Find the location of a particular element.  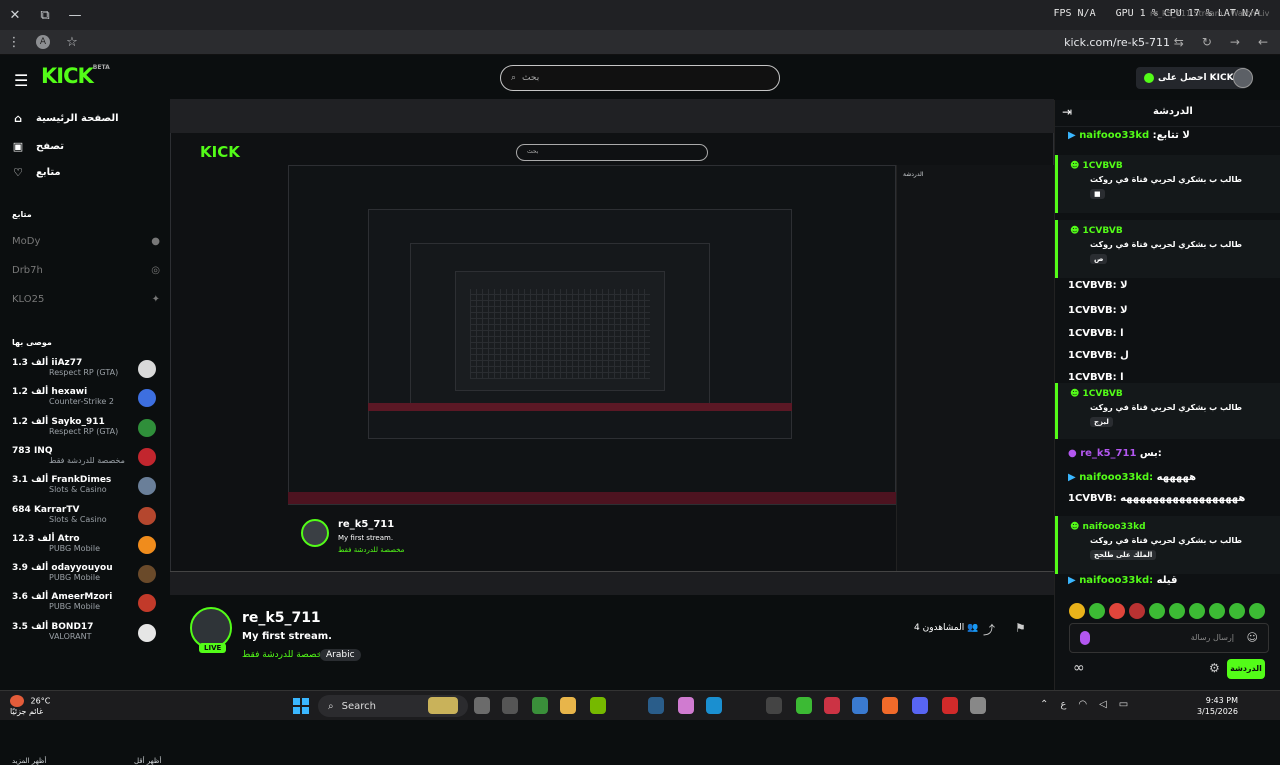

mic-icon is located at coordinates (1085, 638).